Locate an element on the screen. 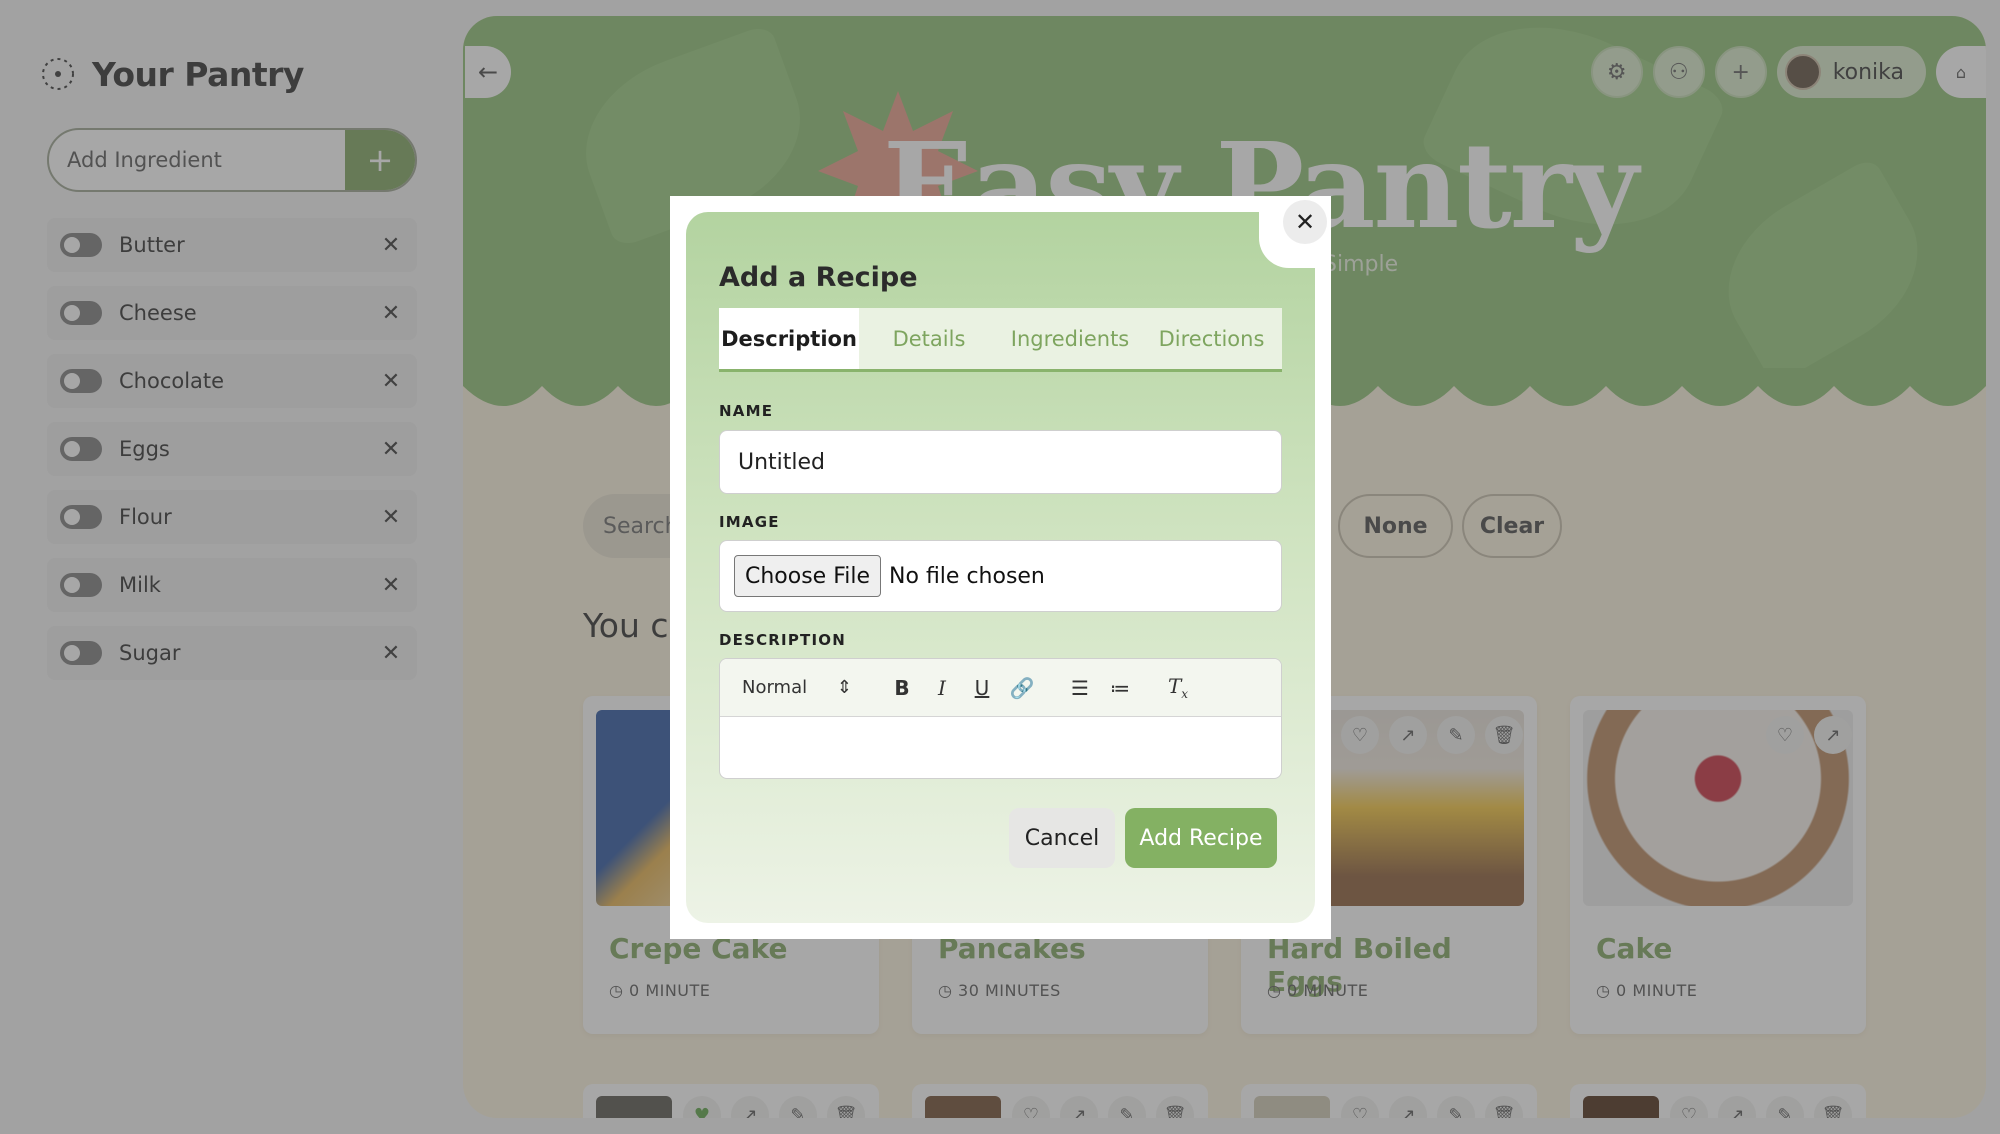 This screenshot has width=2000, height=1134. format-select-value: Normal is located at coordinates (775, 687).